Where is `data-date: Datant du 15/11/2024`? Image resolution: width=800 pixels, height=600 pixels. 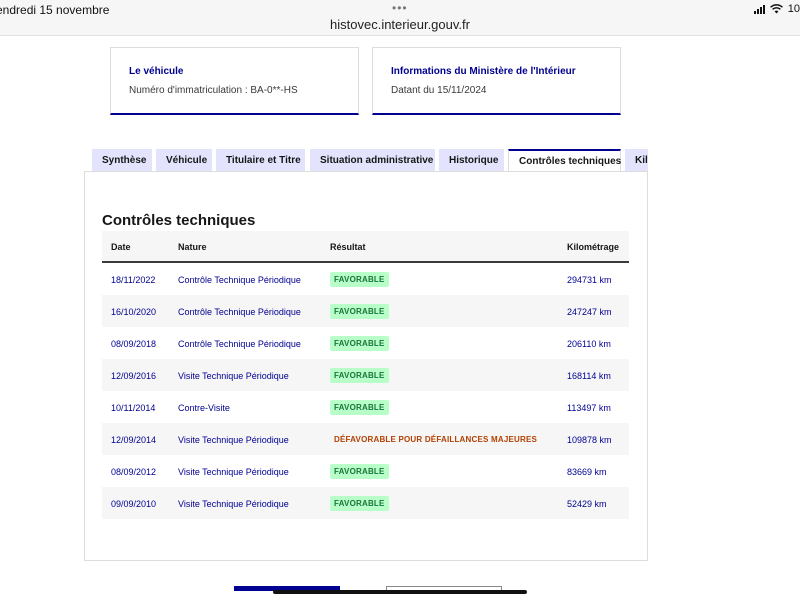 data-date: Datant du 15/11/2024 is located at coordinates (439, 90).